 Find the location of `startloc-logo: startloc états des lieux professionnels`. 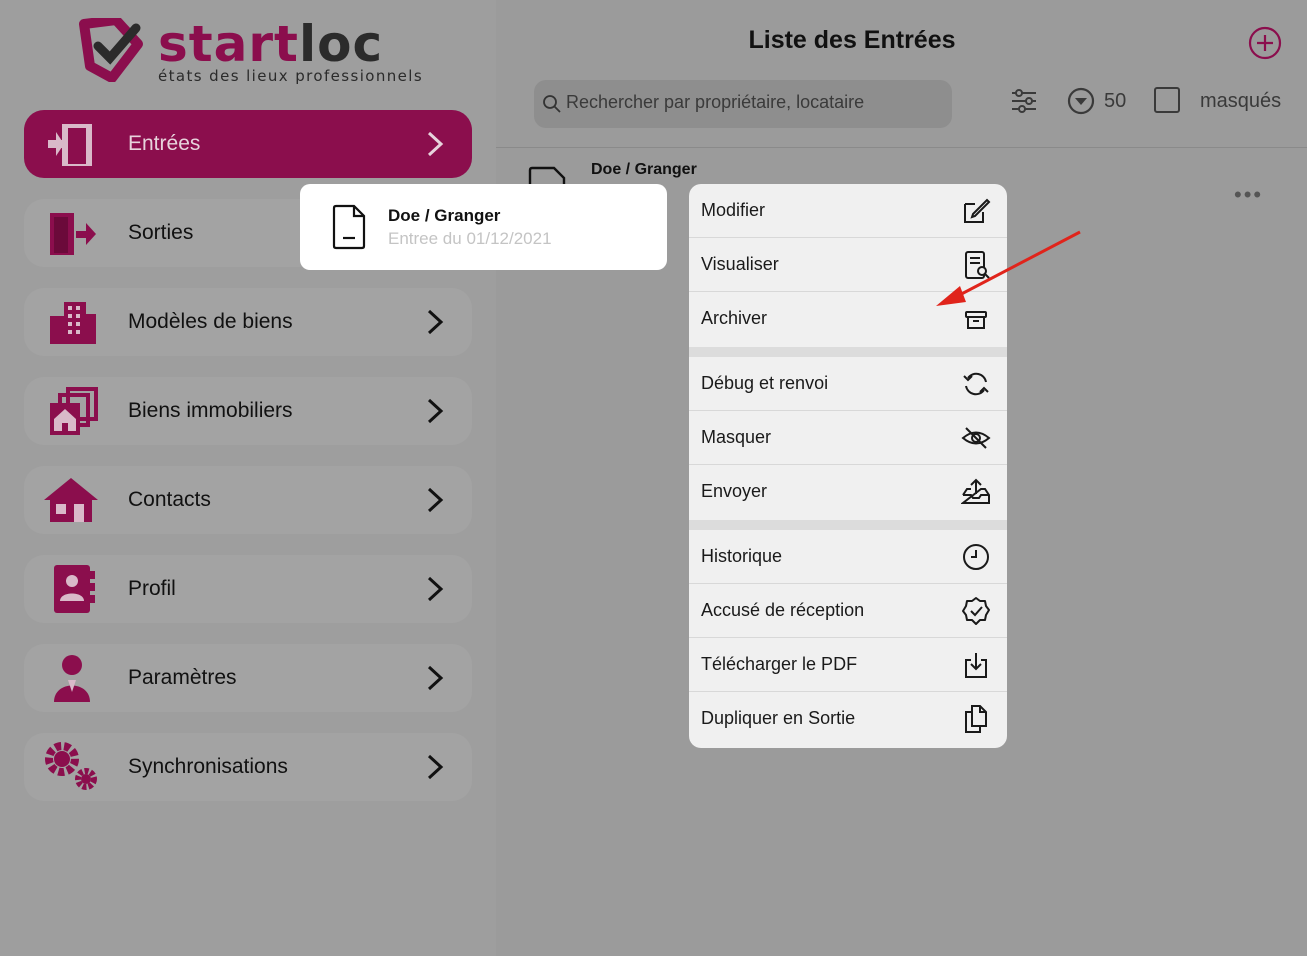

startloc-logo: startloc états des lieux professionnels is located at coordinates (256, 52).